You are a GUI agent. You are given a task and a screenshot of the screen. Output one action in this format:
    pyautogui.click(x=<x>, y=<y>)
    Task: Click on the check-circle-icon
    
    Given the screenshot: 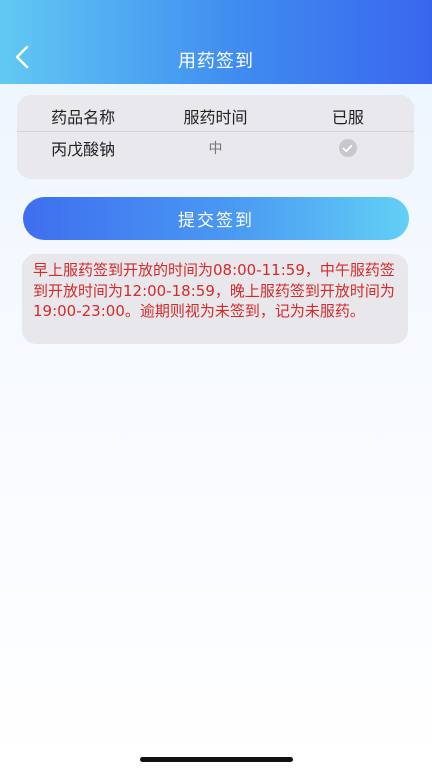 What is the action you would take?
    pyautogui.click(x=347, y=148)
    